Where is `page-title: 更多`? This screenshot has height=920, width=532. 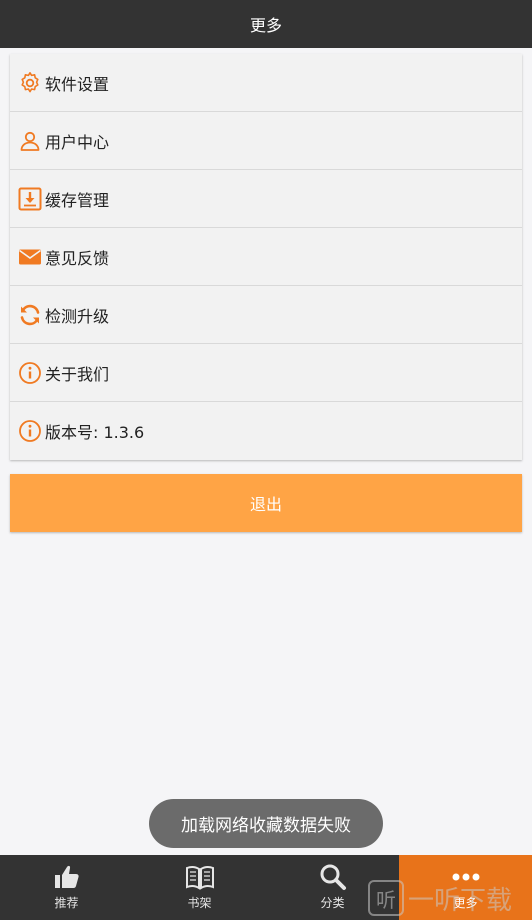
page-title: 更多 is located at coordinates (265, 25).